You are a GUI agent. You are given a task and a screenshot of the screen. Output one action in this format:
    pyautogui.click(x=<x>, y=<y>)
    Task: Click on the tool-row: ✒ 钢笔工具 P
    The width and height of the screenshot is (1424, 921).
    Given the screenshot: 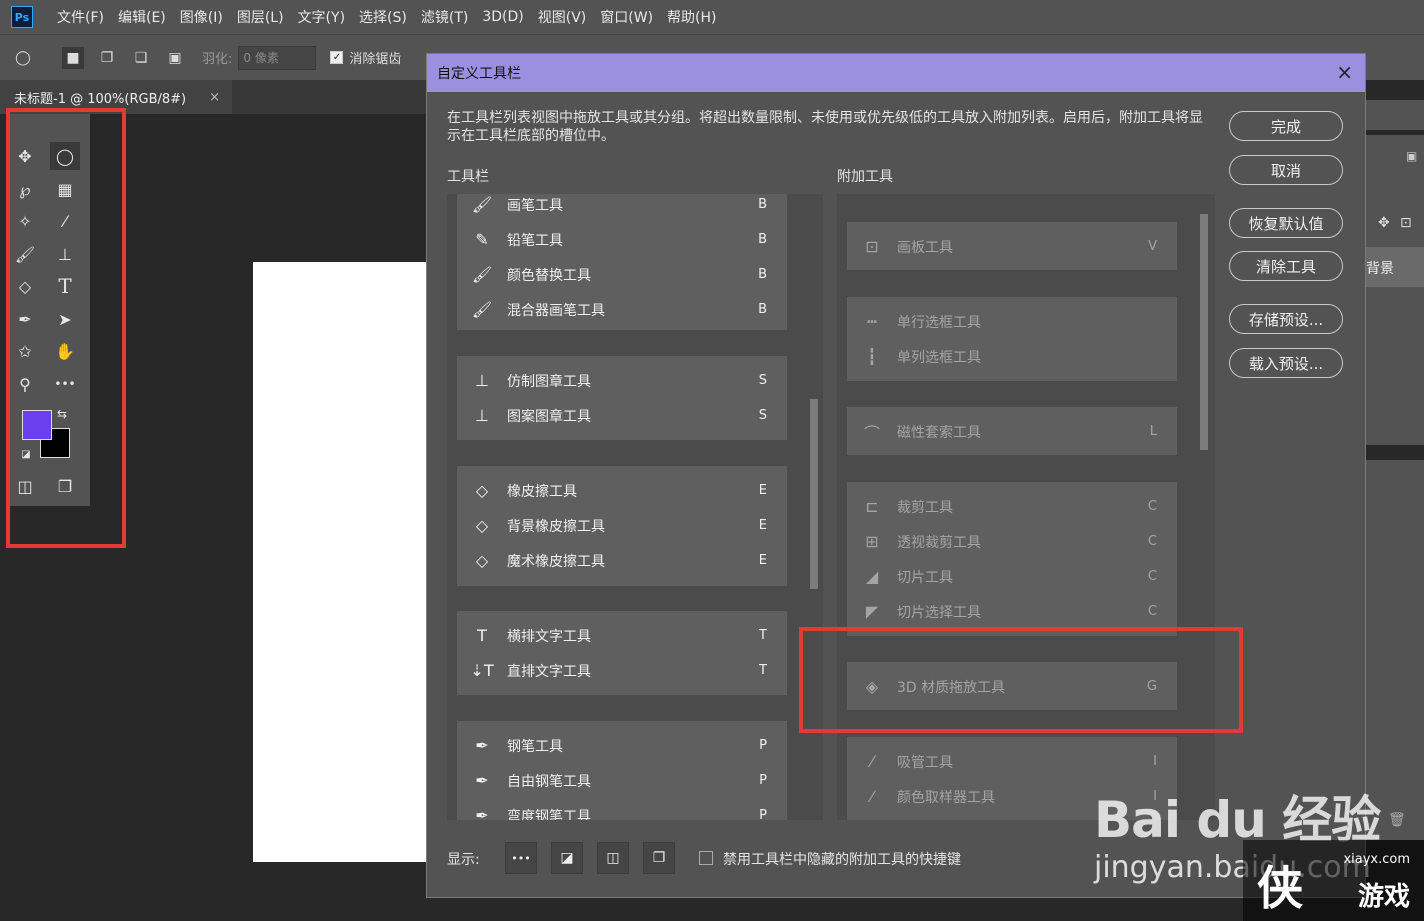 What is the action you would take?
    pyautogui.click(x=622, y=745)
    